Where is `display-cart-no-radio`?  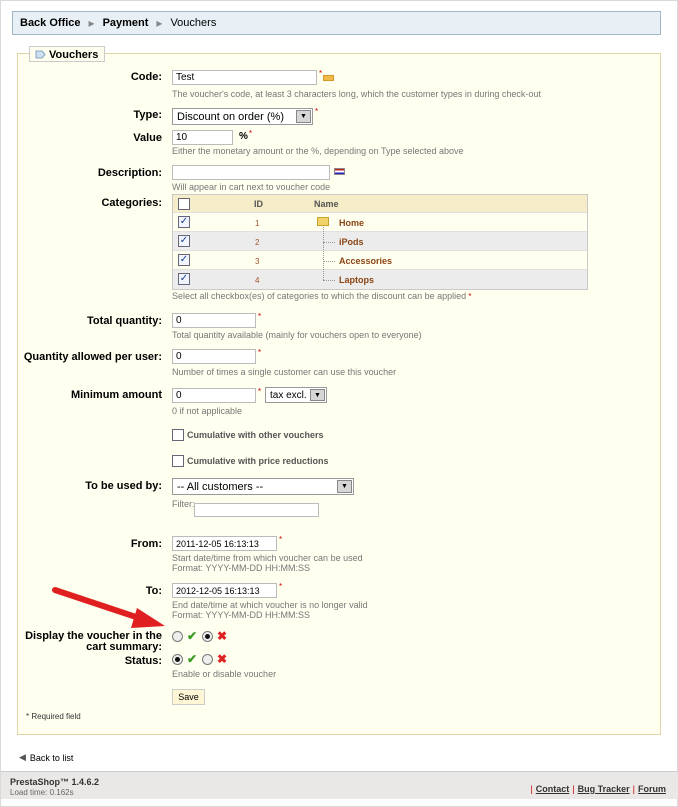
display-cart-no-radio is located at coordinates (207, 636).